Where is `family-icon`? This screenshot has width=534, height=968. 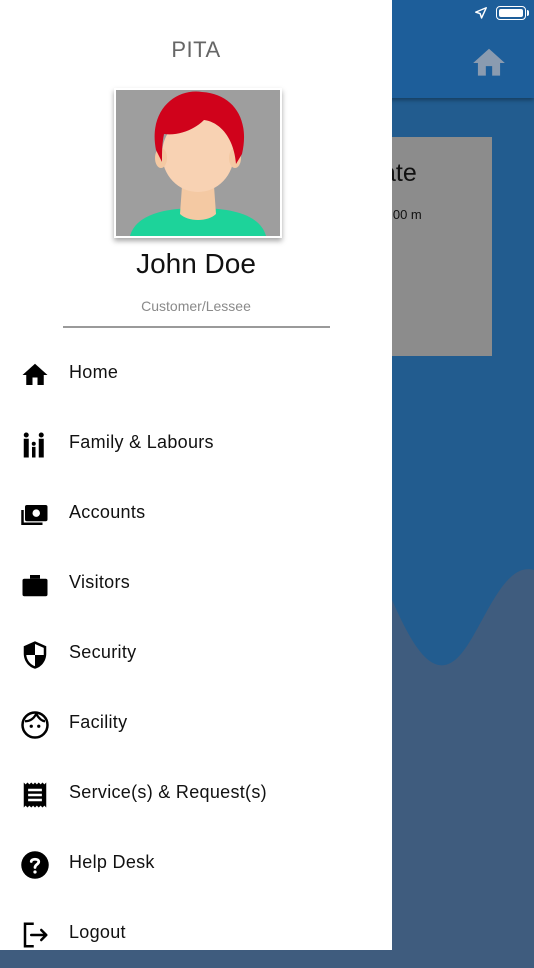
family-icon is located at coordinates (33, 445).